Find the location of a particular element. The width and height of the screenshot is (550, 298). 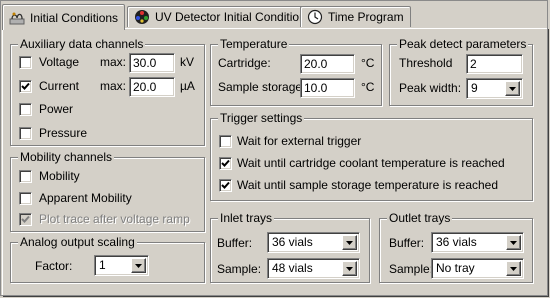

group-title: Temperature is located at coordinates (254, 44).